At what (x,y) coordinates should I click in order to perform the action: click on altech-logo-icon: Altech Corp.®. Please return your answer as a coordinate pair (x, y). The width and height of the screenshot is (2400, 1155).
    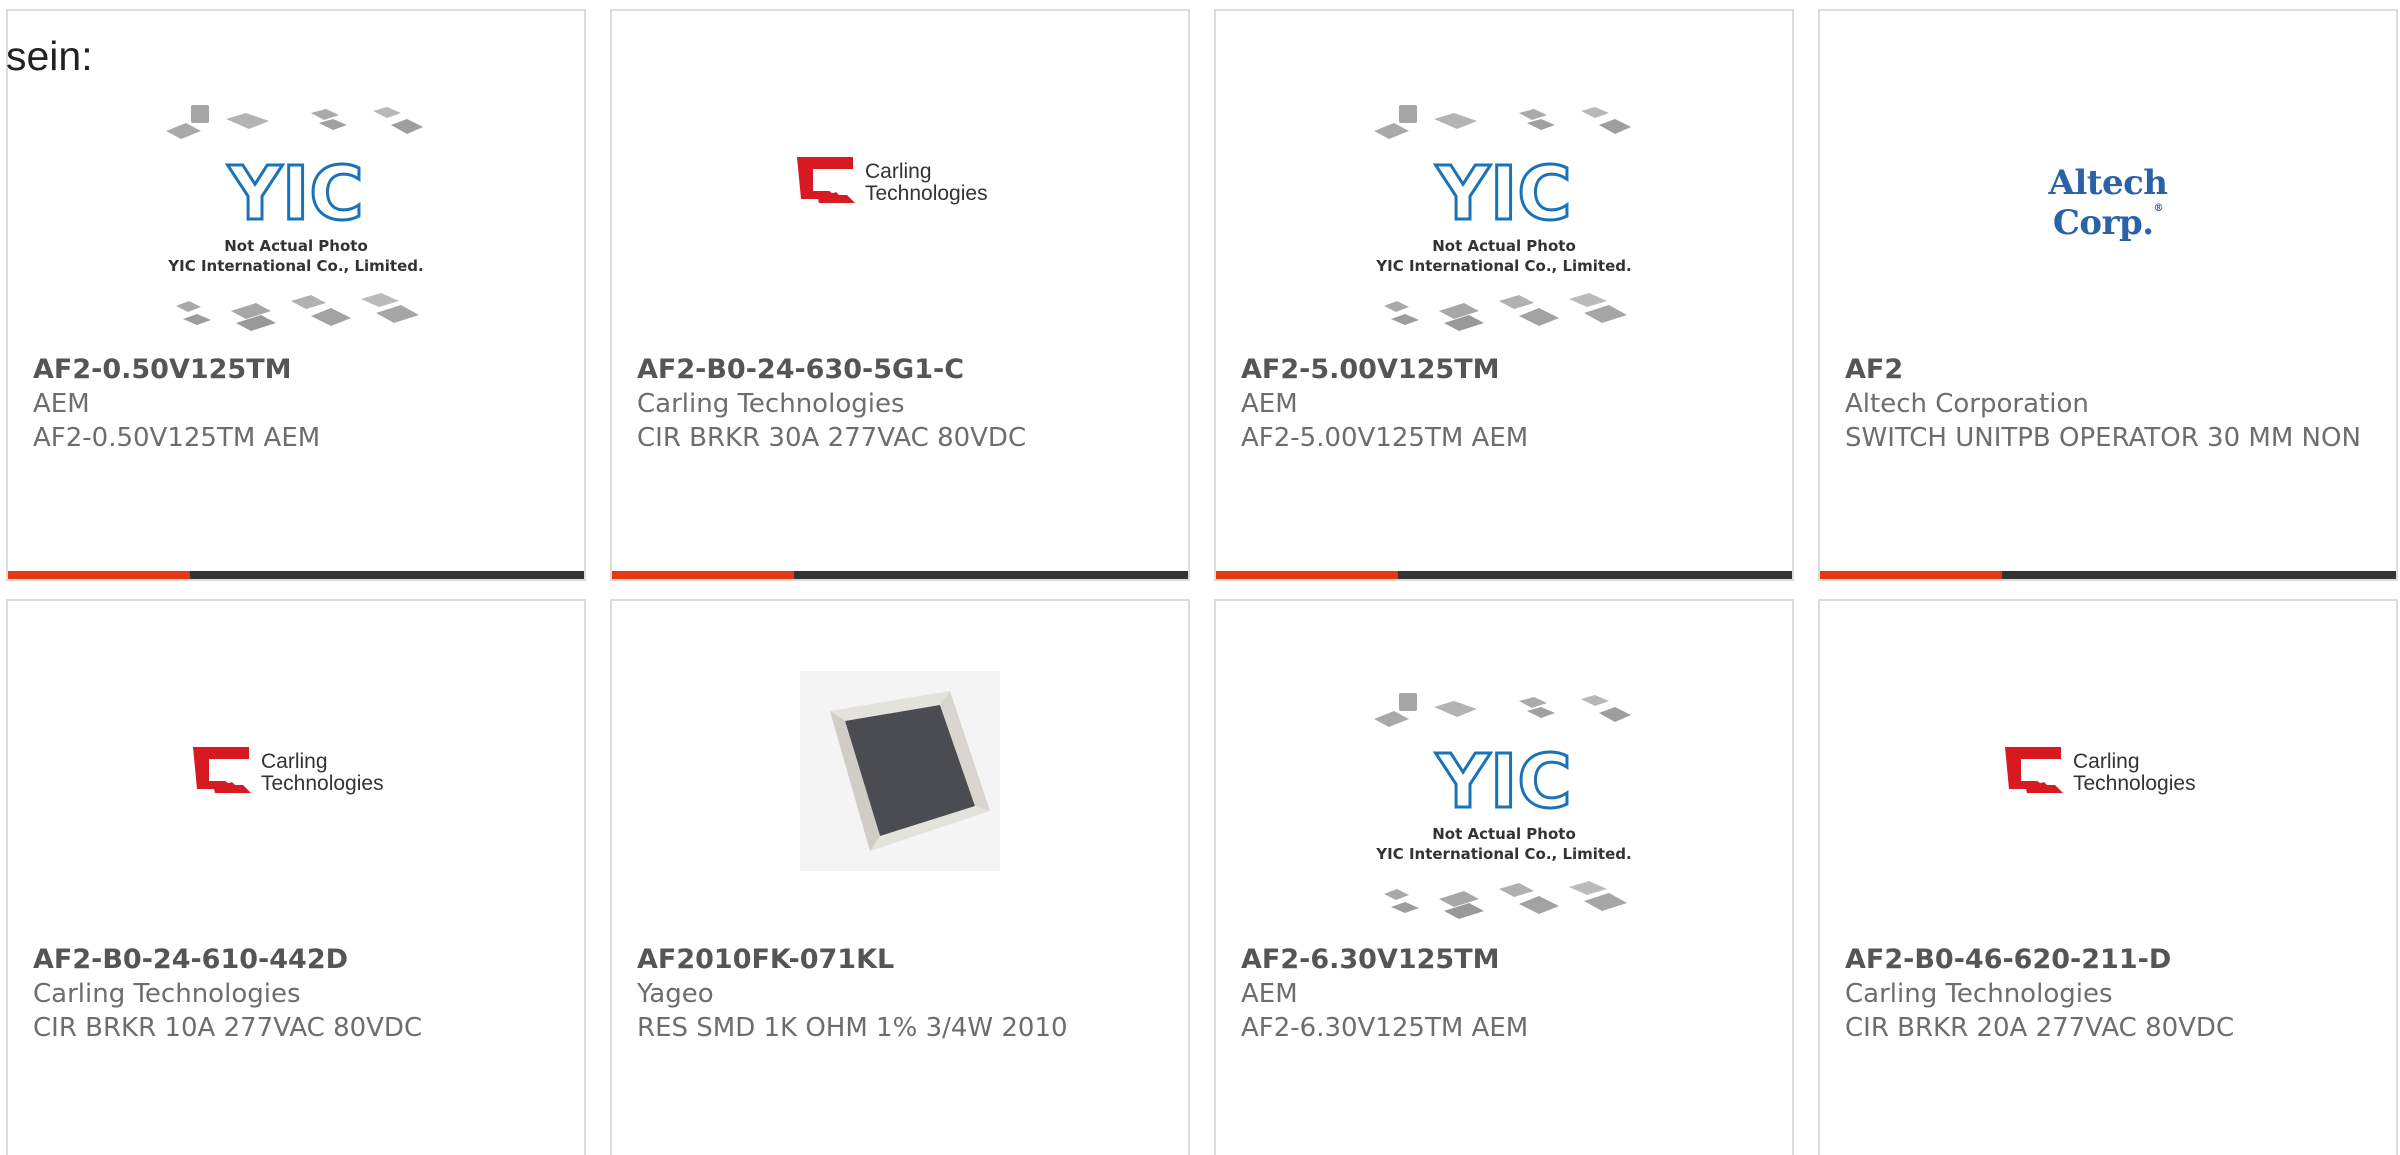
    Looking at the image, I should click on (2108, 203).